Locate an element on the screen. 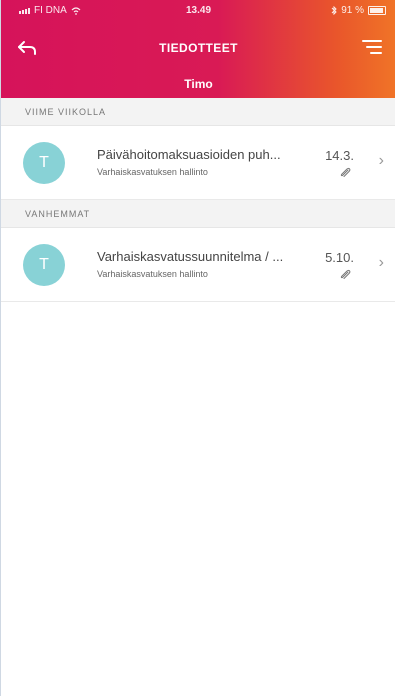 The width and height of the screenshot is (395, 696). section-label: VIIME VIIKOLLA is located at coordinates (66, 112).